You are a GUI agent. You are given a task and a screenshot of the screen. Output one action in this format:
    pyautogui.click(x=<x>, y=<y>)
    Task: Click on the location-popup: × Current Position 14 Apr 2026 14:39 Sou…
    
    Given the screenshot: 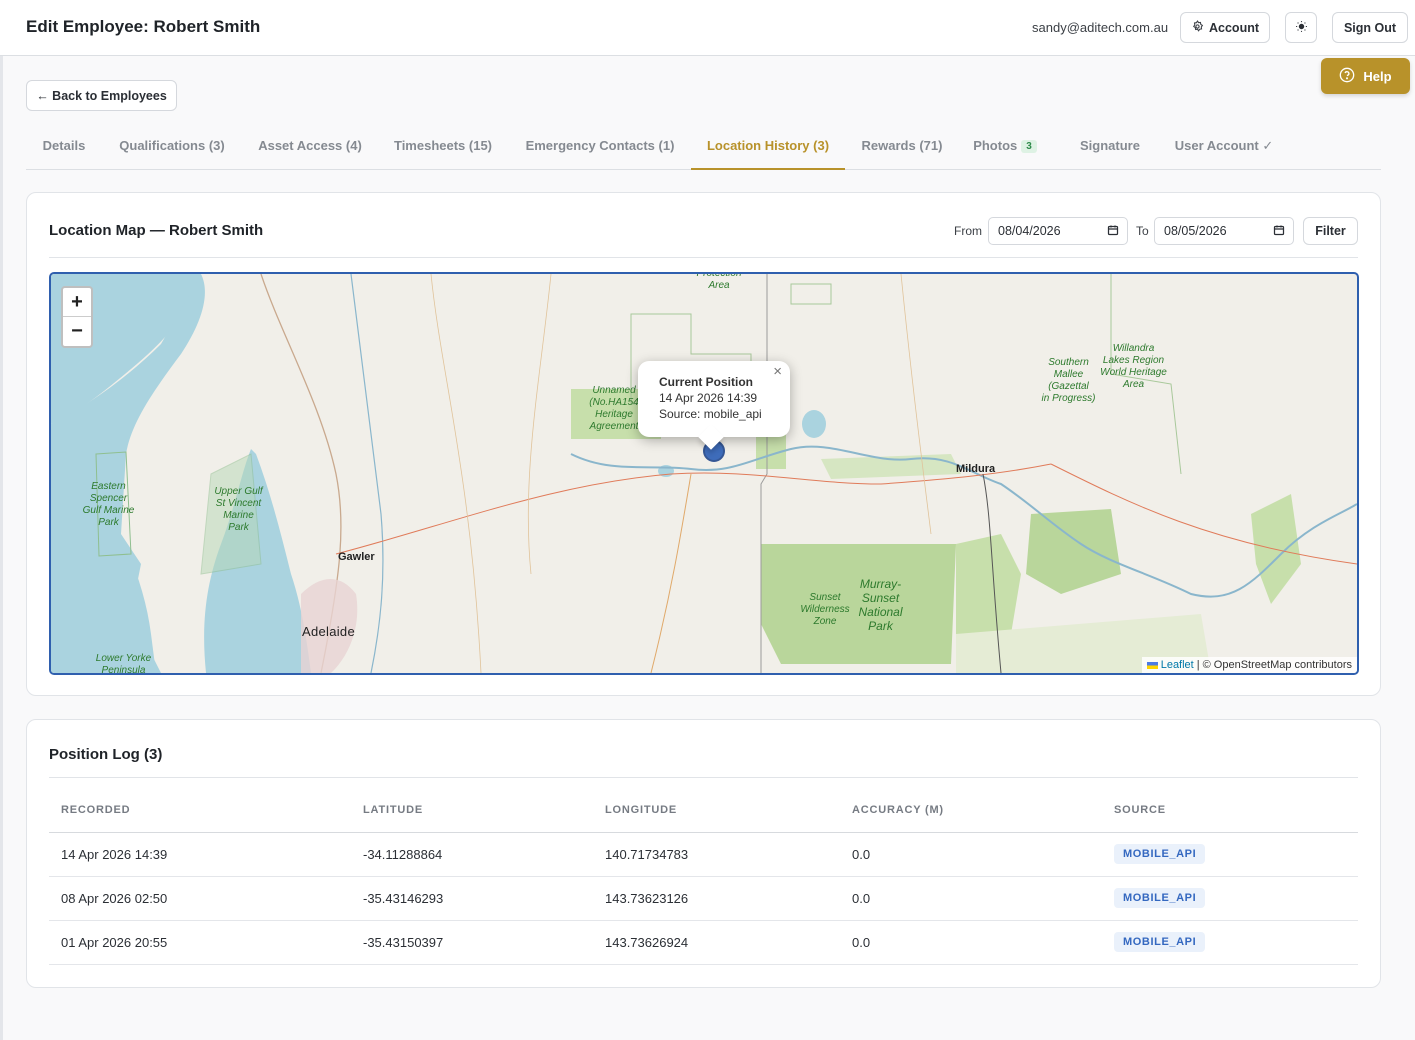 What is the action you would take?
    pyautogui.click(x=714, y=399)
    